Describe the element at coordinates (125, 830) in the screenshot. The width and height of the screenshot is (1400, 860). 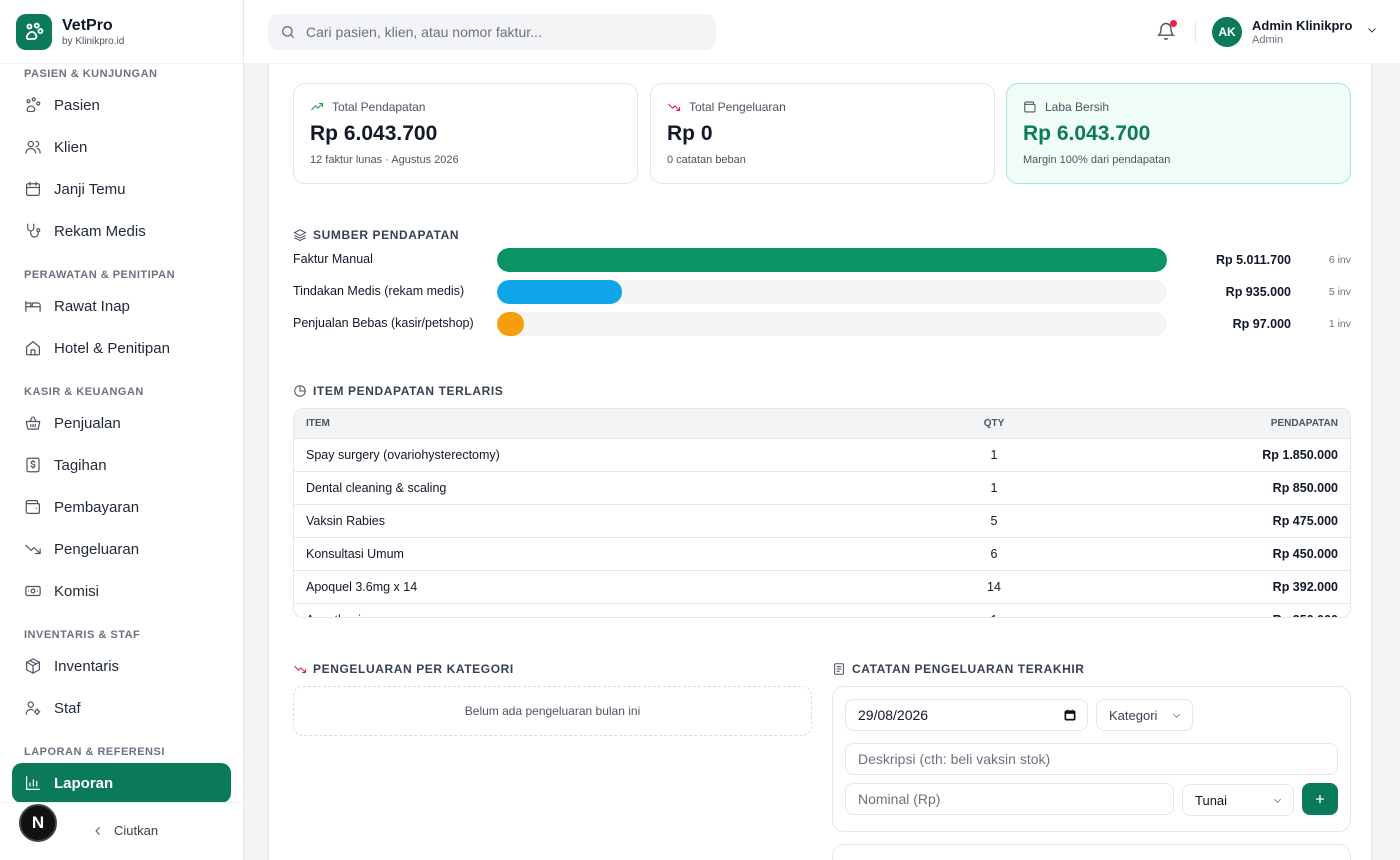
I see `collapse-button: Ciutkan` at that location.